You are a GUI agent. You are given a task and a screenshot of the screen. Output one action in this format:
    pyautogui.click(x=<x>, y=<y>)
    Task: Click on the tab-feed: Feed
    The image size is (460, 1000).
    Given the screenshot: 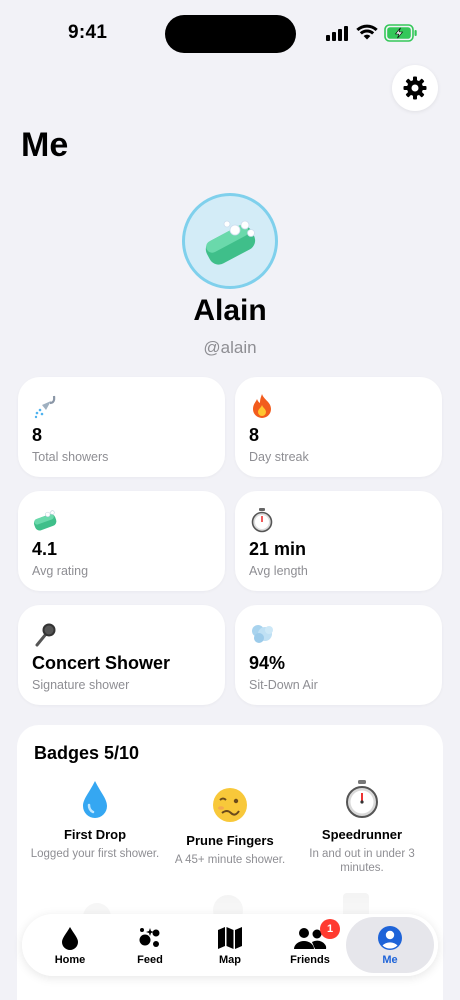 What is the action you would take?
    pyautogui.click(x=150, y=945)
    